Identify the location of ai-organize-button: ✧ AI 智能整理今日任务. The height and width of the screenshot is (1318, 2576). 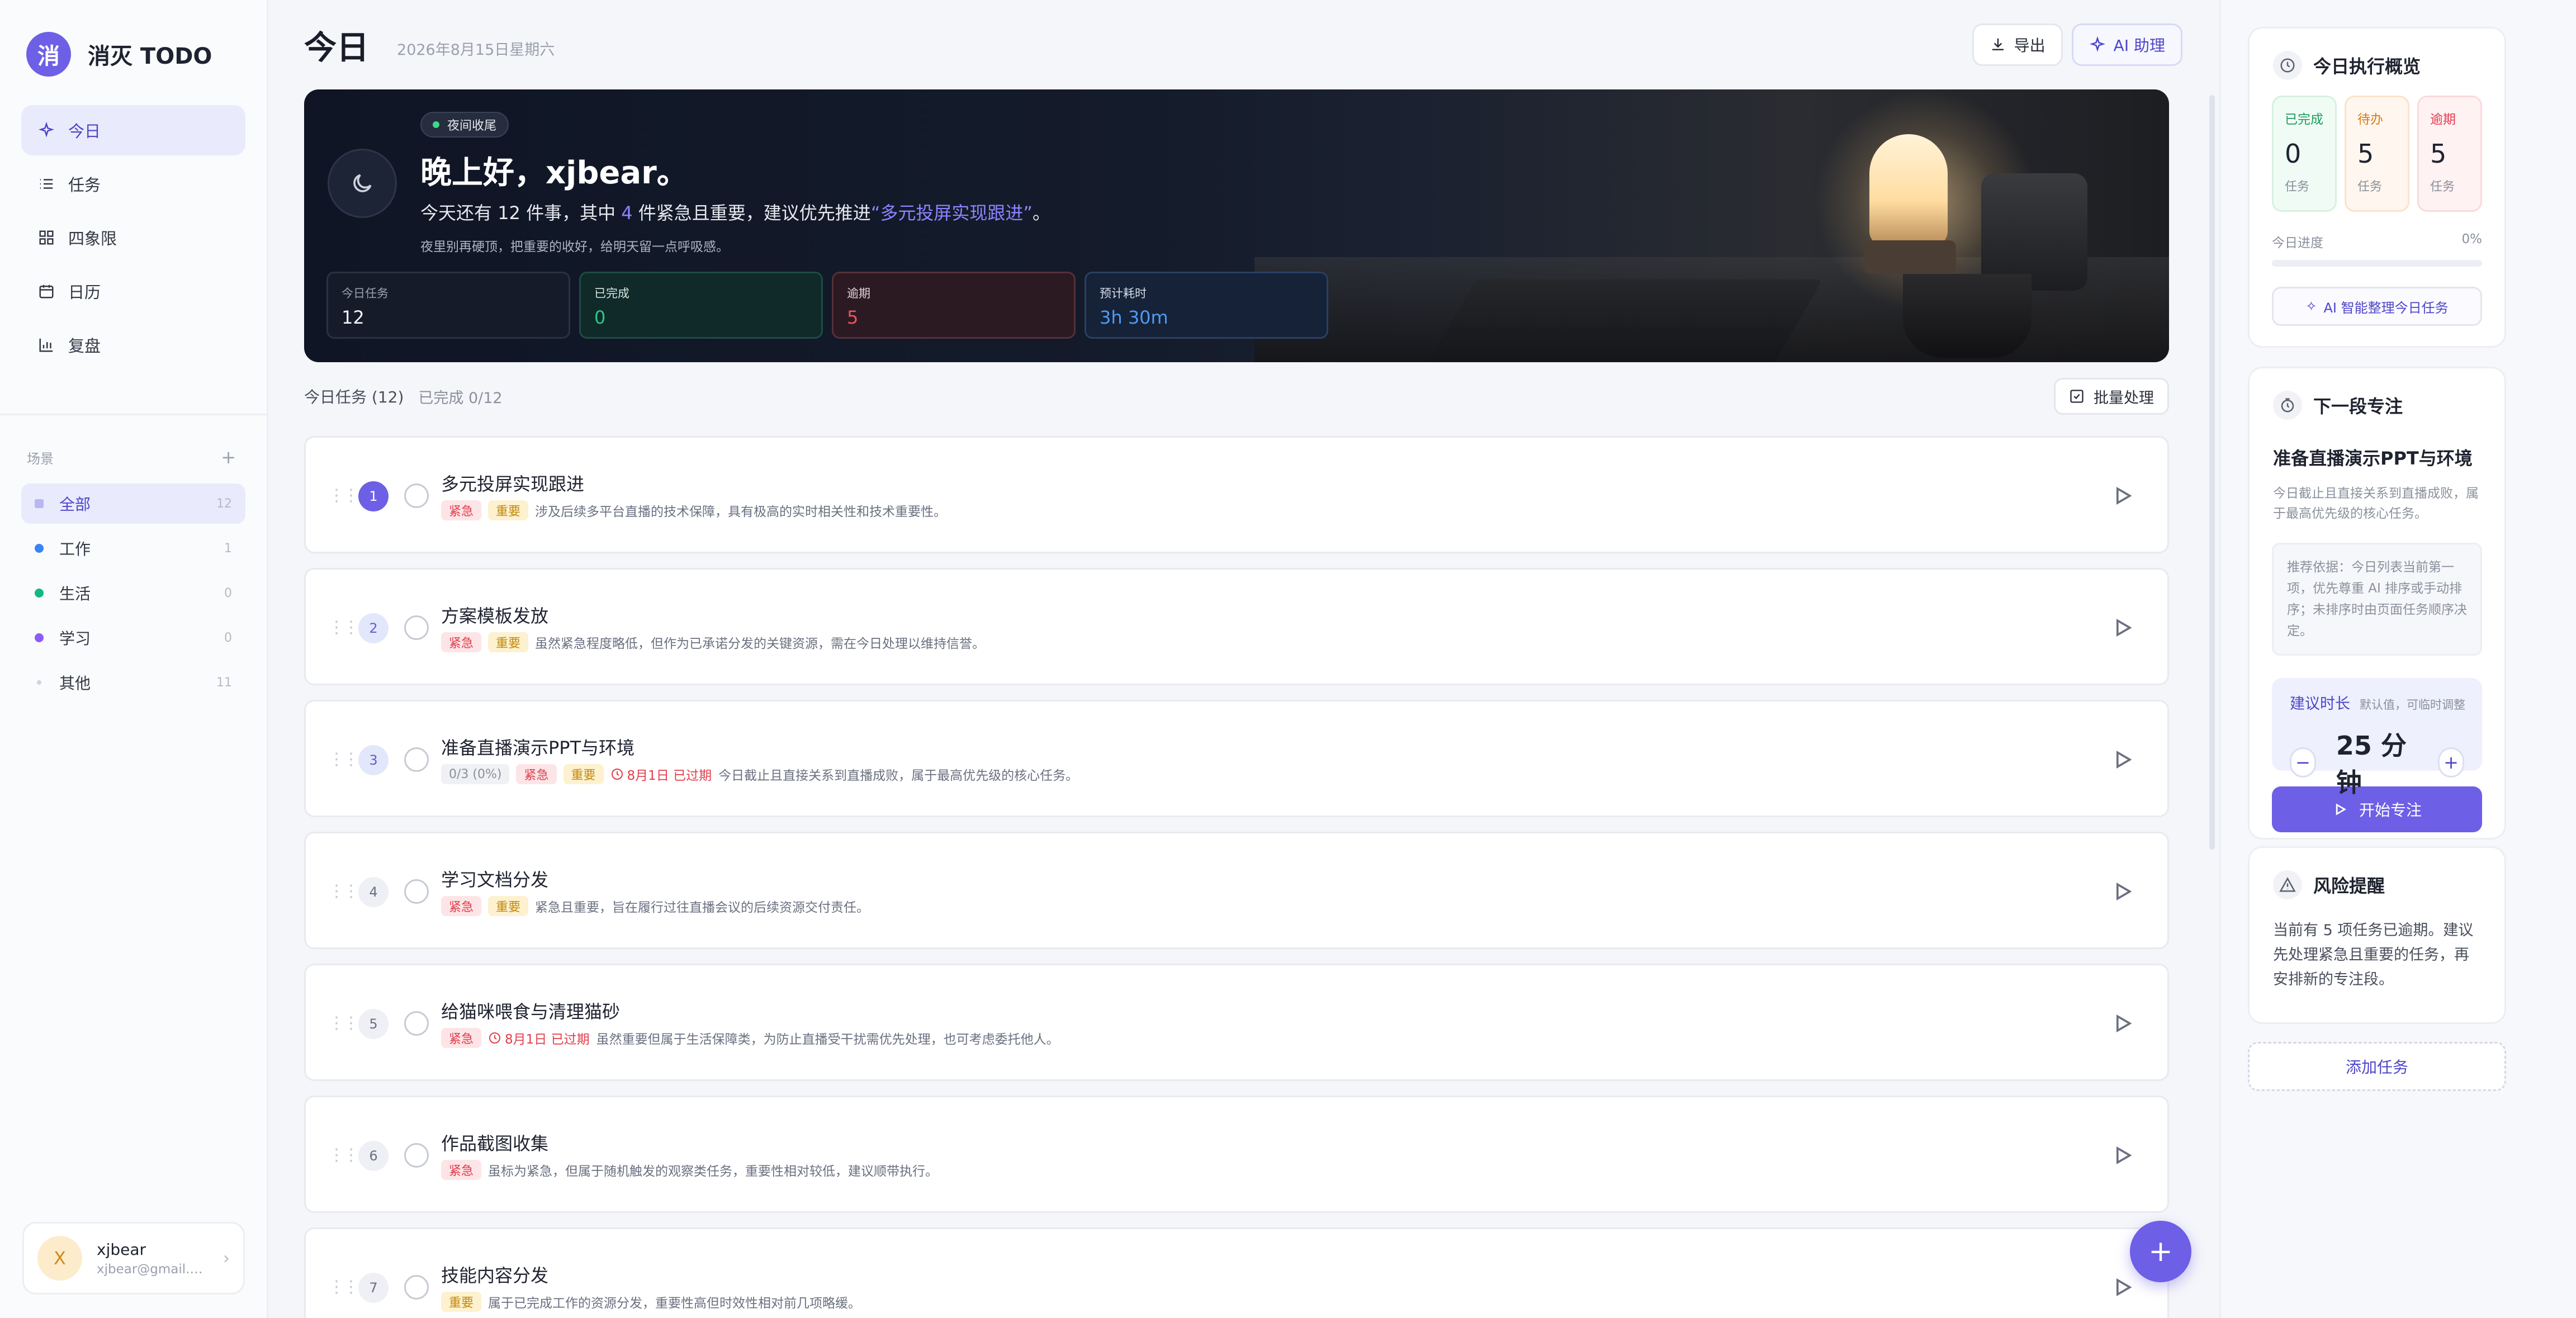
(2377, 306).